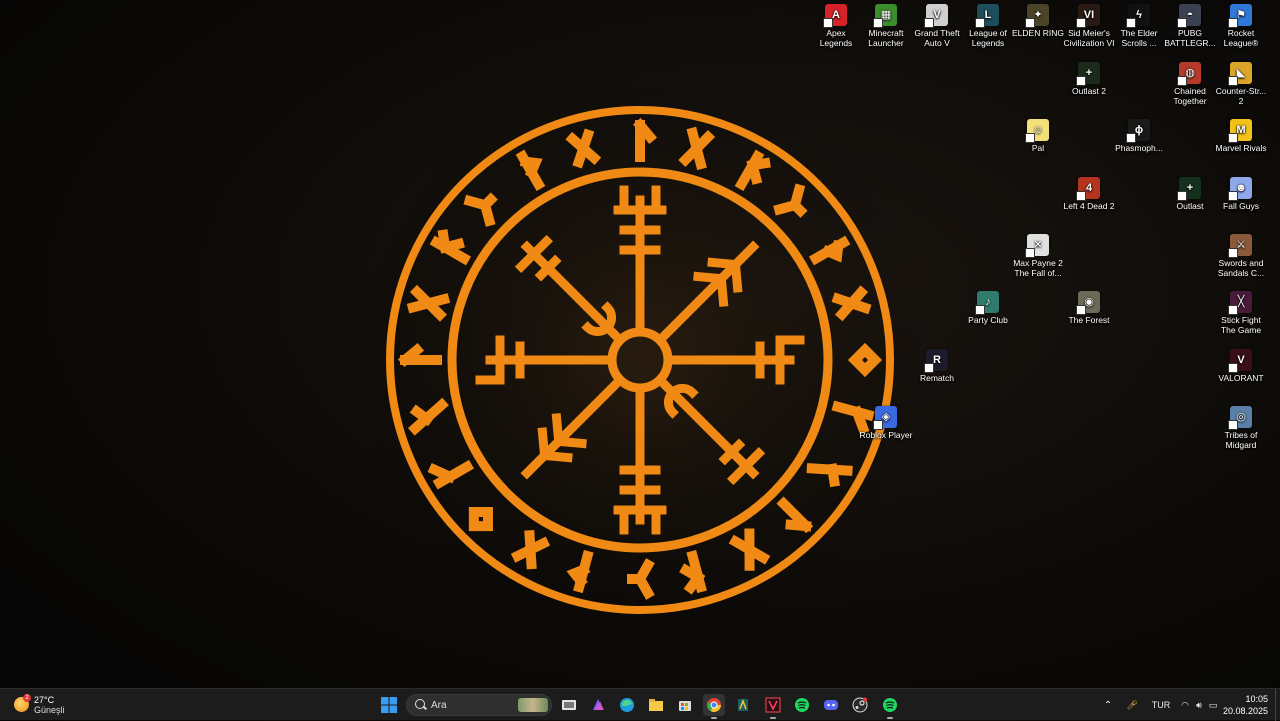 The image size is (1280, 721). I want to click on steam-button, so click(860, 705).